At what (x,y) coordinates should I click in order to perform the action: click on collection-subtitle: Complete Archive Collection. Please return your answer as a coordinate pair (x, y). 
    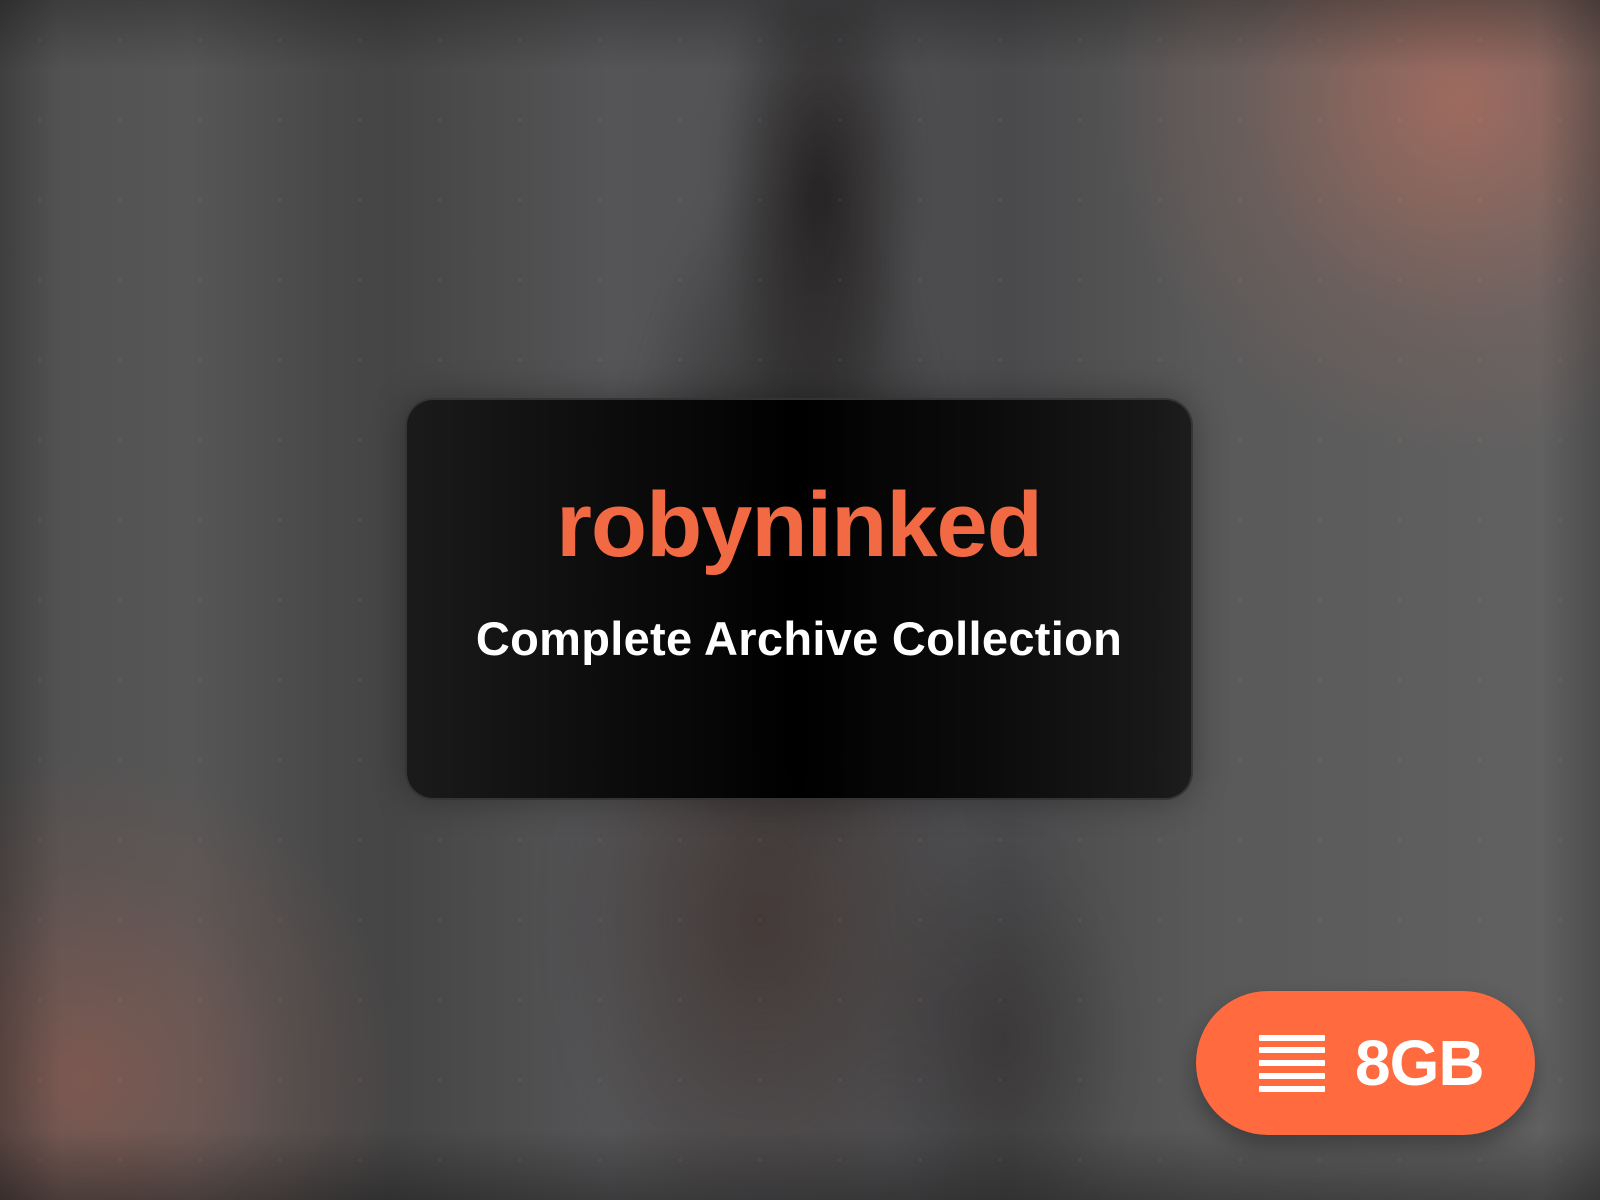
    Looking at the image, I should click on (799, 638).